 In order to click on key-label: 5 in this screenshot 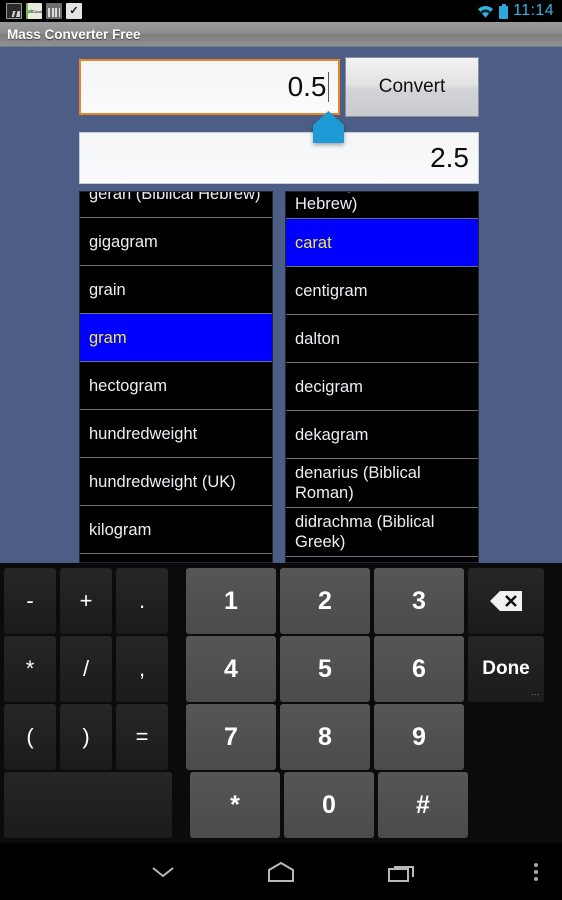, I will do `click(325, 668)`.